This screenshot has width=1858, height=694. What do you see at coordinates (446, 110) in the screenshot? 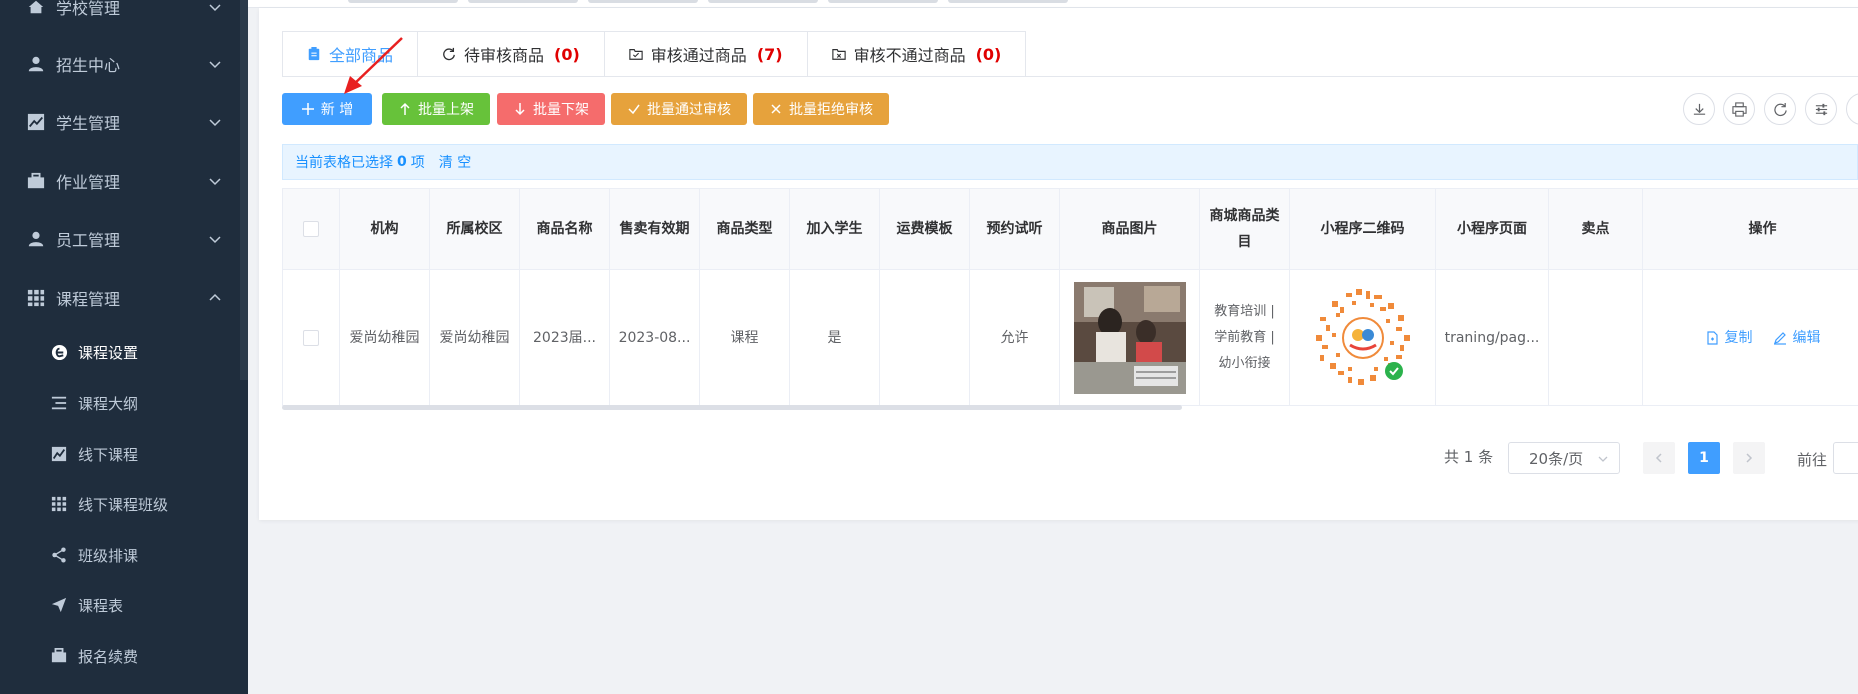
I see `batch-shelve-label: 批量上架` at bounding box center [446, 110].